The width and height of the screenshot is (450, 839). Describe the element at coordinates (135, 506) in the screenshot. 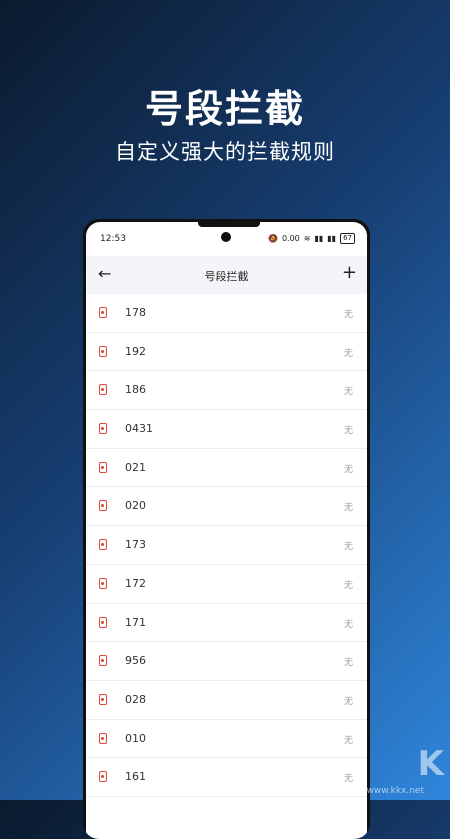

I see `rule-prefix: 020` at that location.